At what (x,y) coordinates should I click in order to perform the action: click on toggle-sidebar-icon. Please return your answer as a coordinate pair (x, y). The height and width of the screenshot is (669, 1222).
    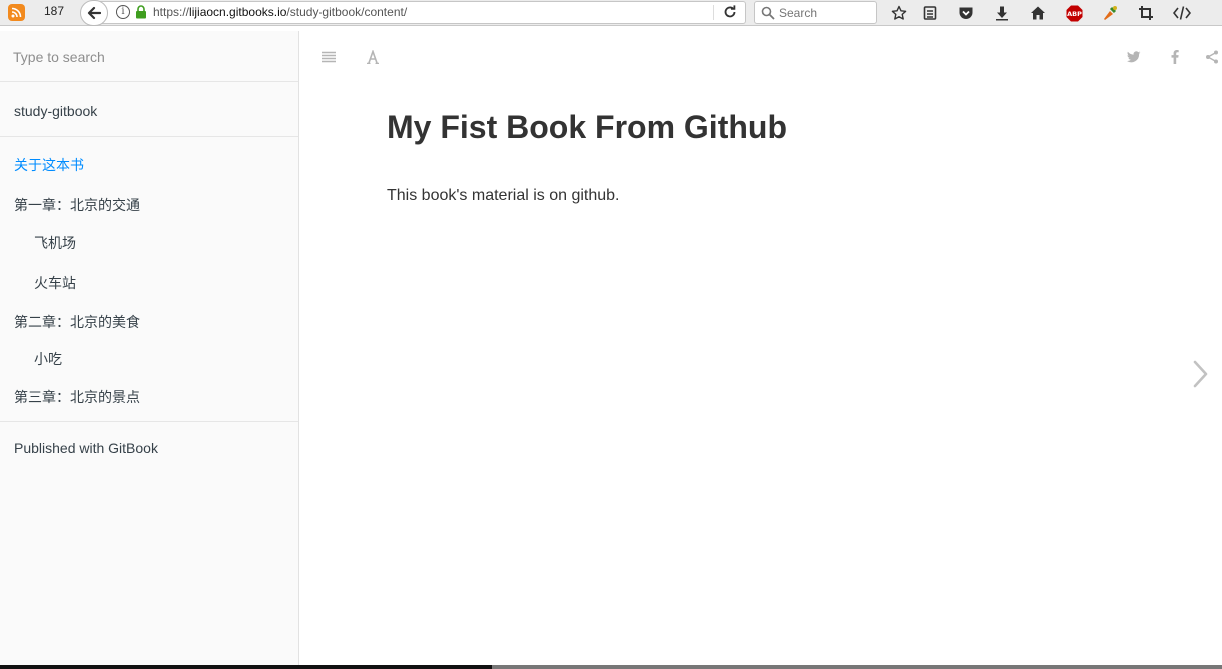
    Looking at the image, I should click on (329, 57).